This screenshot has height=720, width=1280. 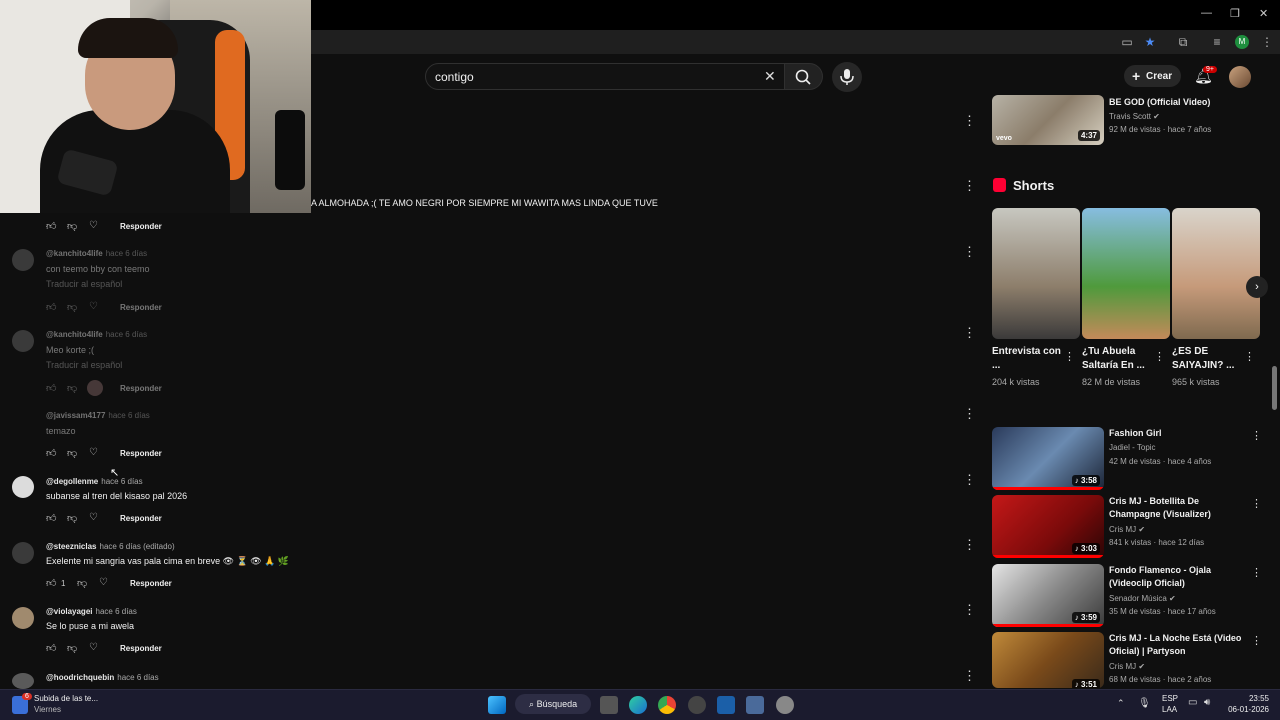 What do you see at coordinates (1248, 698) in the screenshot?
I see `clock-time: 23:55` at bounding box center [1248, 698].